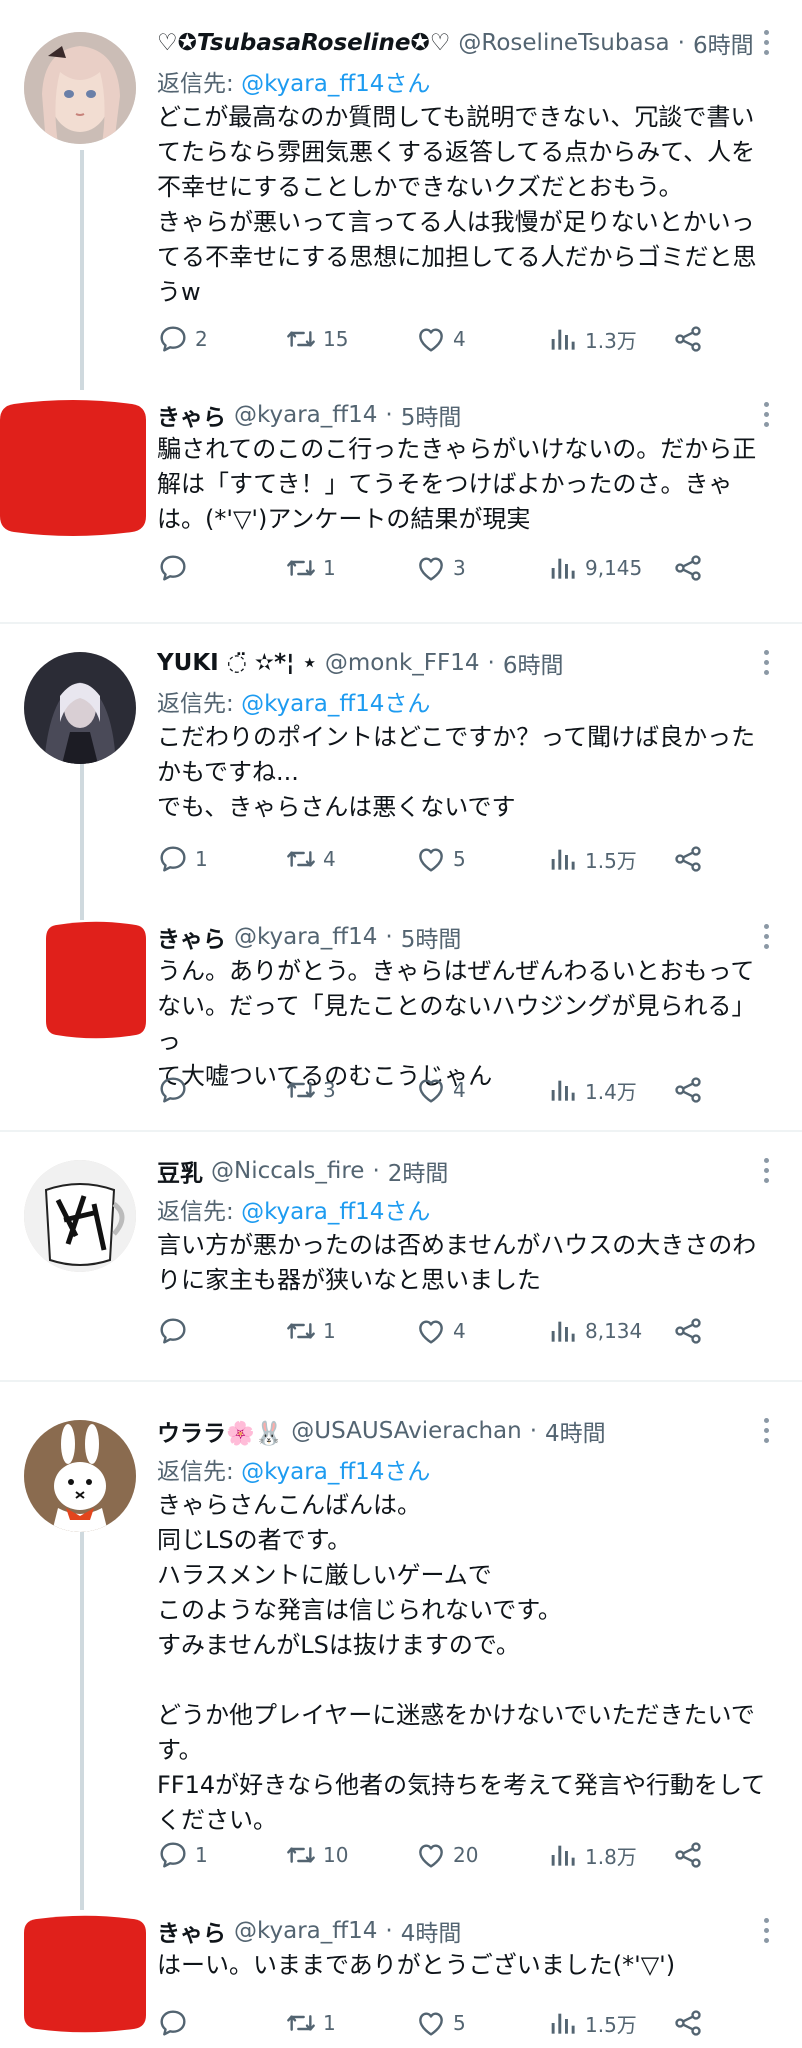 This screenshot has width=802, height=2048. What do you see at coordinates (301, 568) in the screenshot?
I see `retweet-icon` at bounding box center [301, 568].